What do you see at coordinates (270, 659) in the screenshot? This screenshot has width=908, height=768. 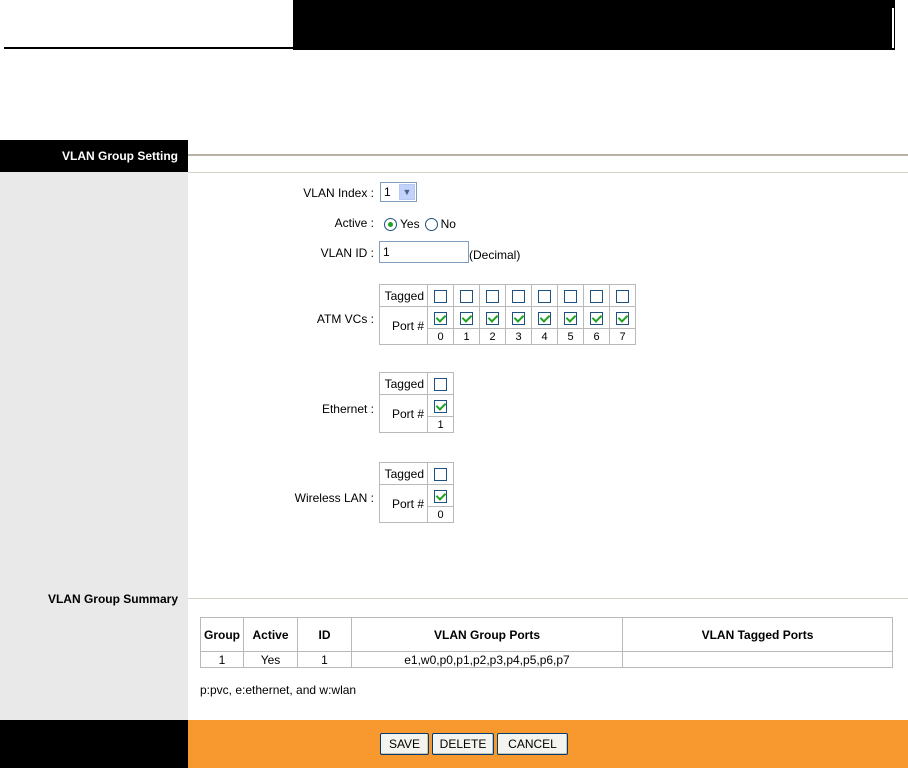 I see `table-cell: Yes` at bounding box center [270, 659].